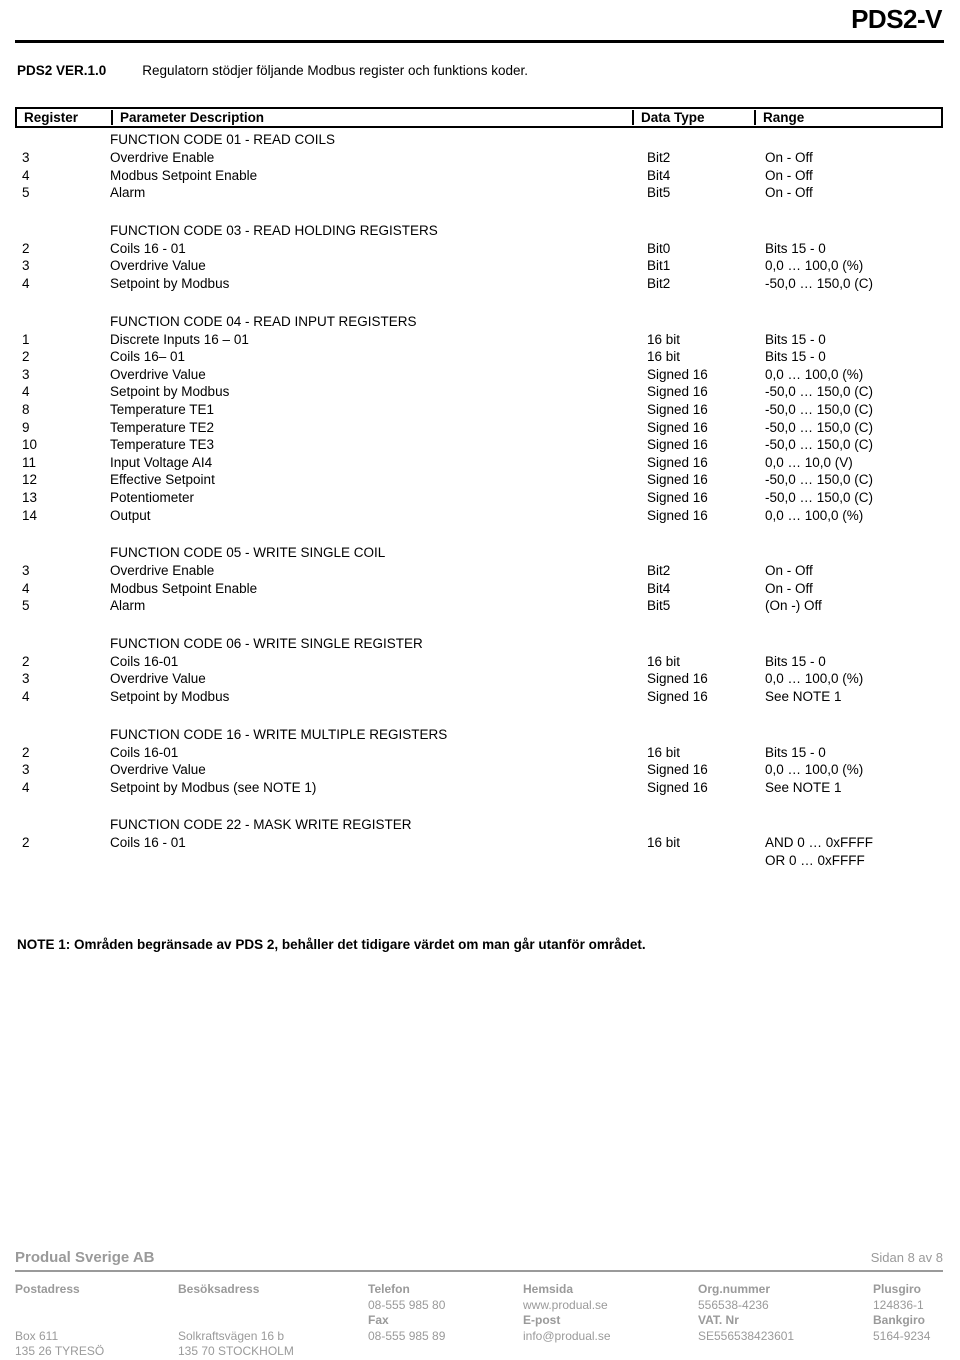 The image size is (960, 1360). Describe the element at coordinates (659, 175) in the screenshot. I see `data-type-cell: Bit4` at that location.